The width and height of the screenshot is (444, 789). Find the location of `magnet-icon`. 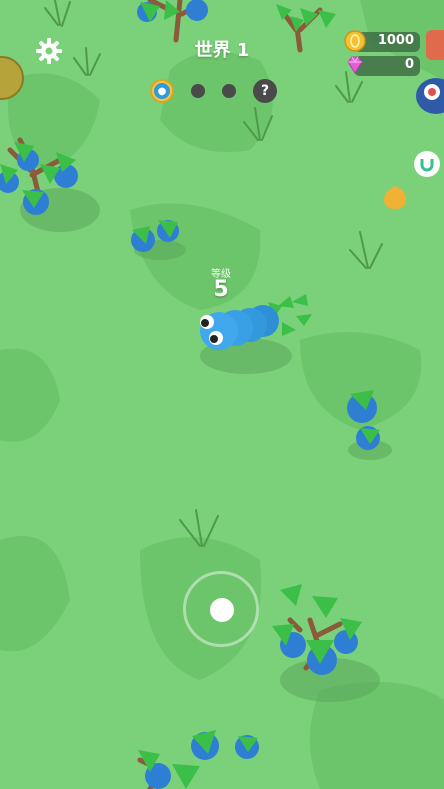

magnet-icon is located at coordinates (427, 165).